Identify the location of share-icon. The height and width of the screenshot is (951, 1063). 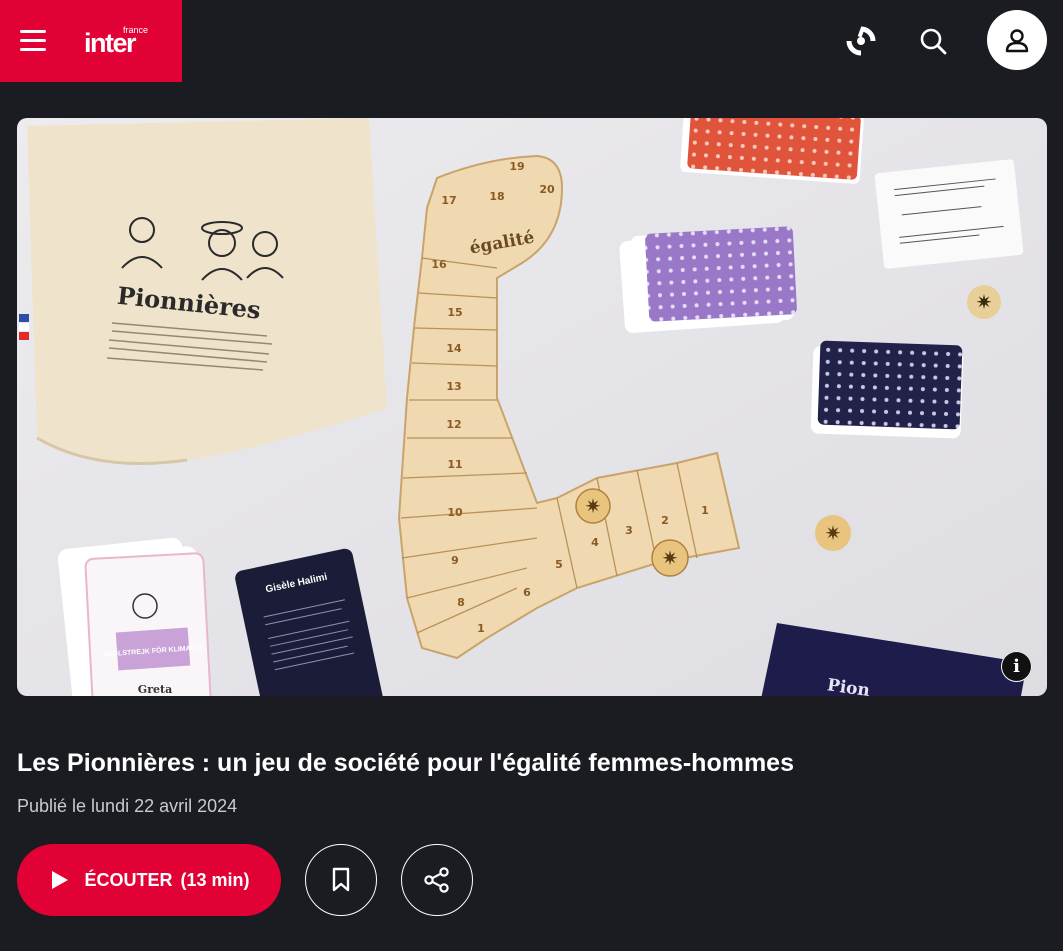
(436, 880).